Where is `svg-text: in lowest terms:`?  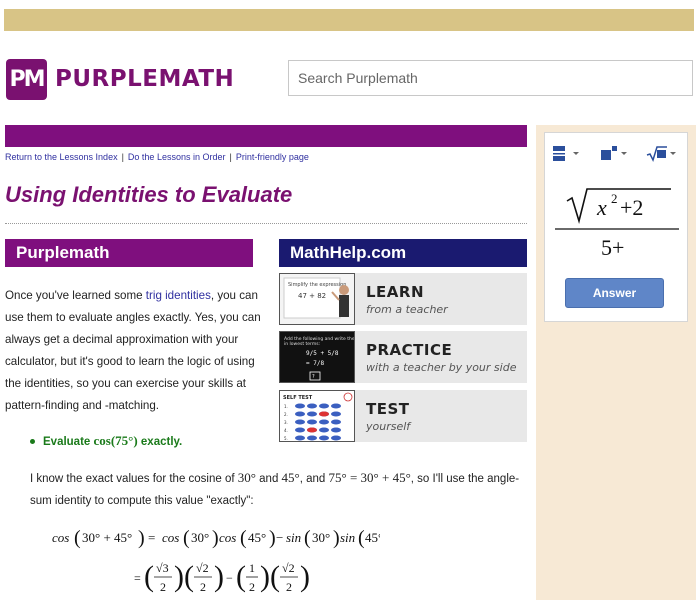 svg-text: in lowest terms: is located at coordinates (302, 344).